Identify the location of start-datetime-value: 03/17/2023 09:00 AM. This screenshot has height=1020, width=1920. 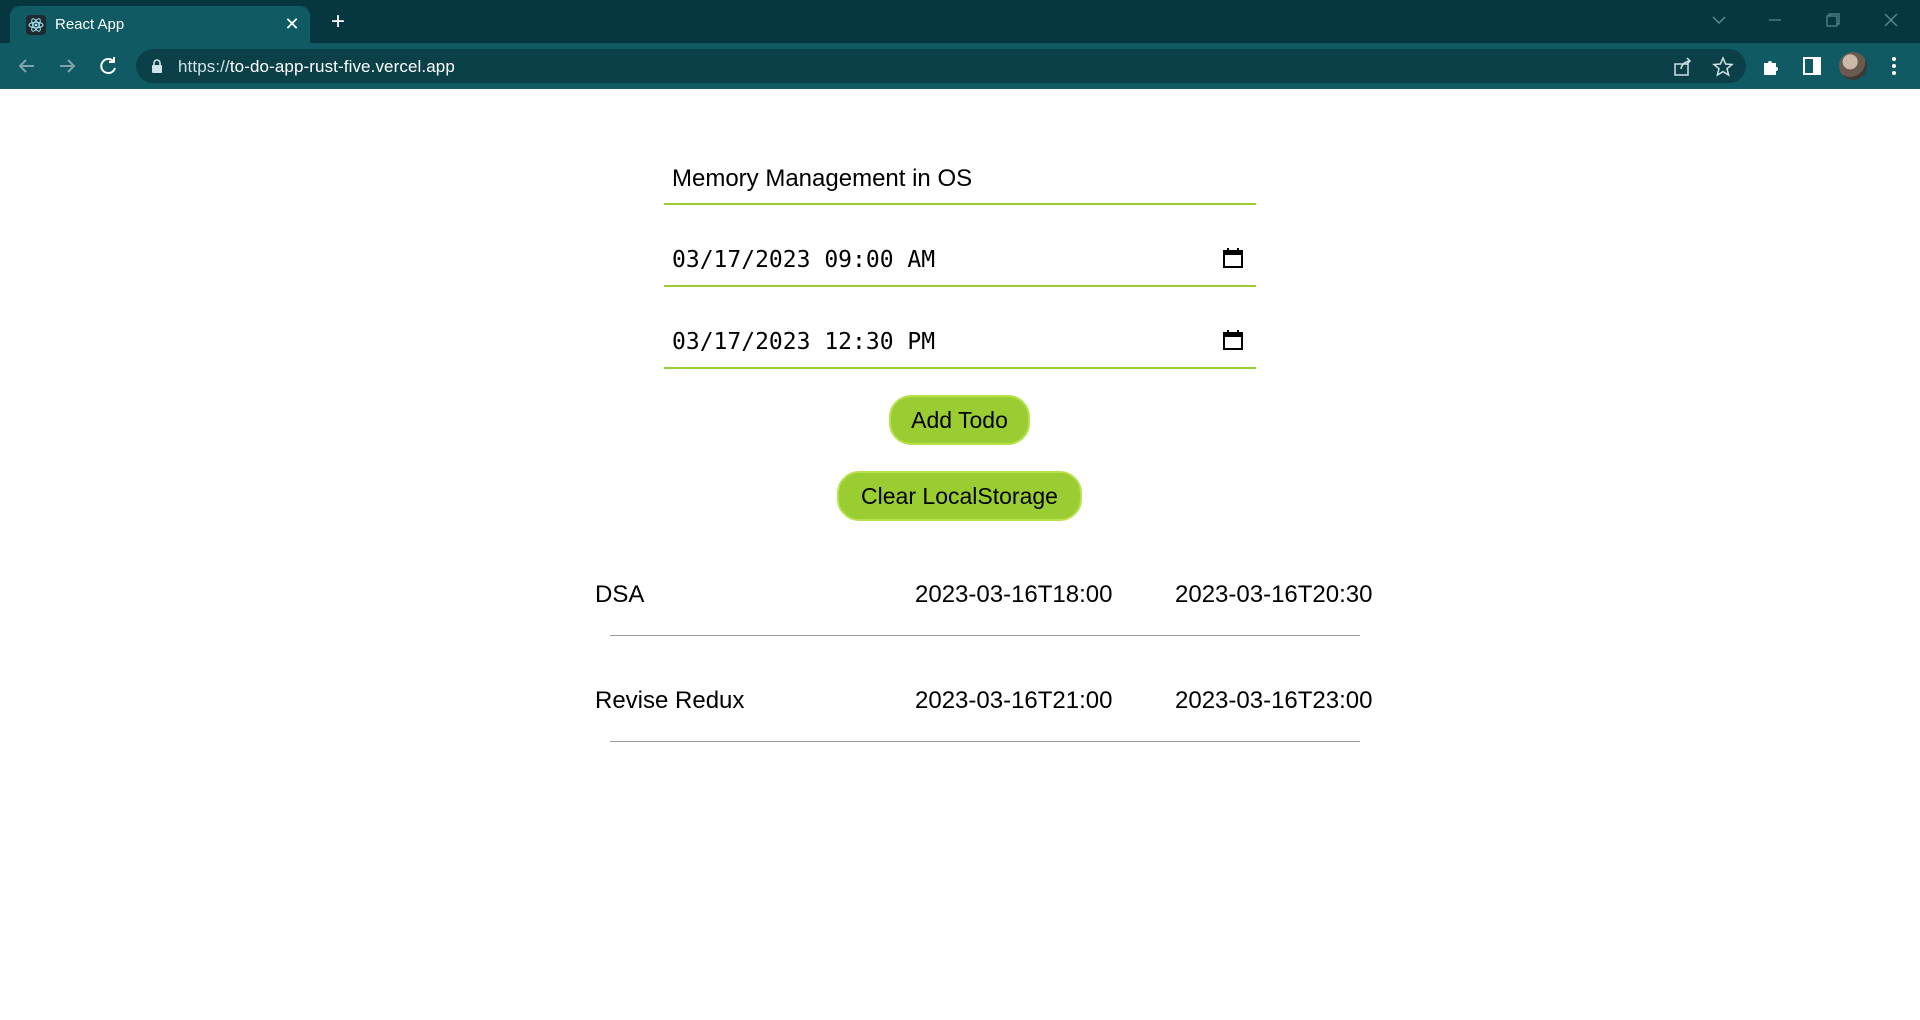
(804, 260).